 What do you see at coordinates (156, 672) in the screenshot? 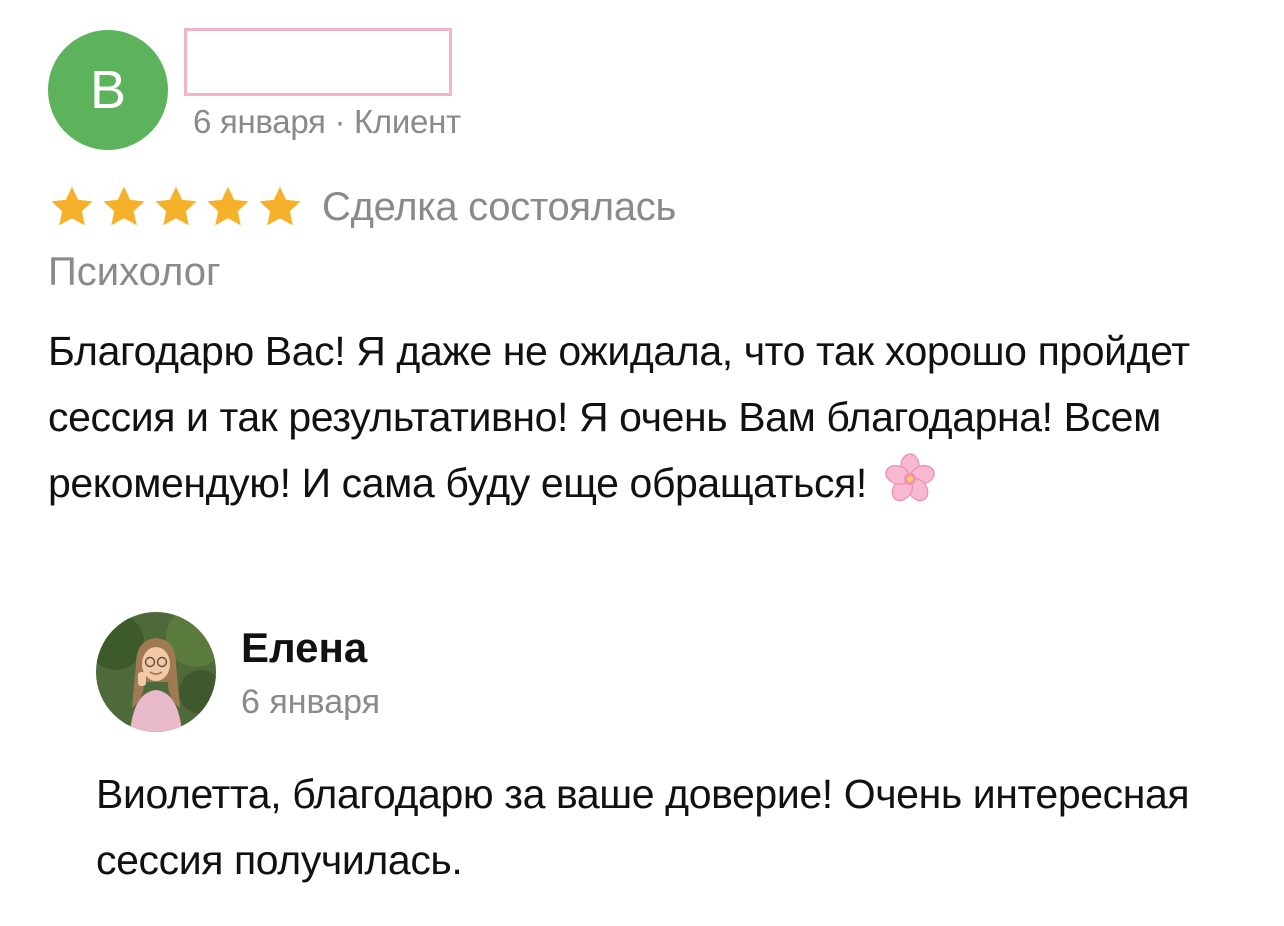
I see `replier-avatar-photo` at bounding box center [156, 672].